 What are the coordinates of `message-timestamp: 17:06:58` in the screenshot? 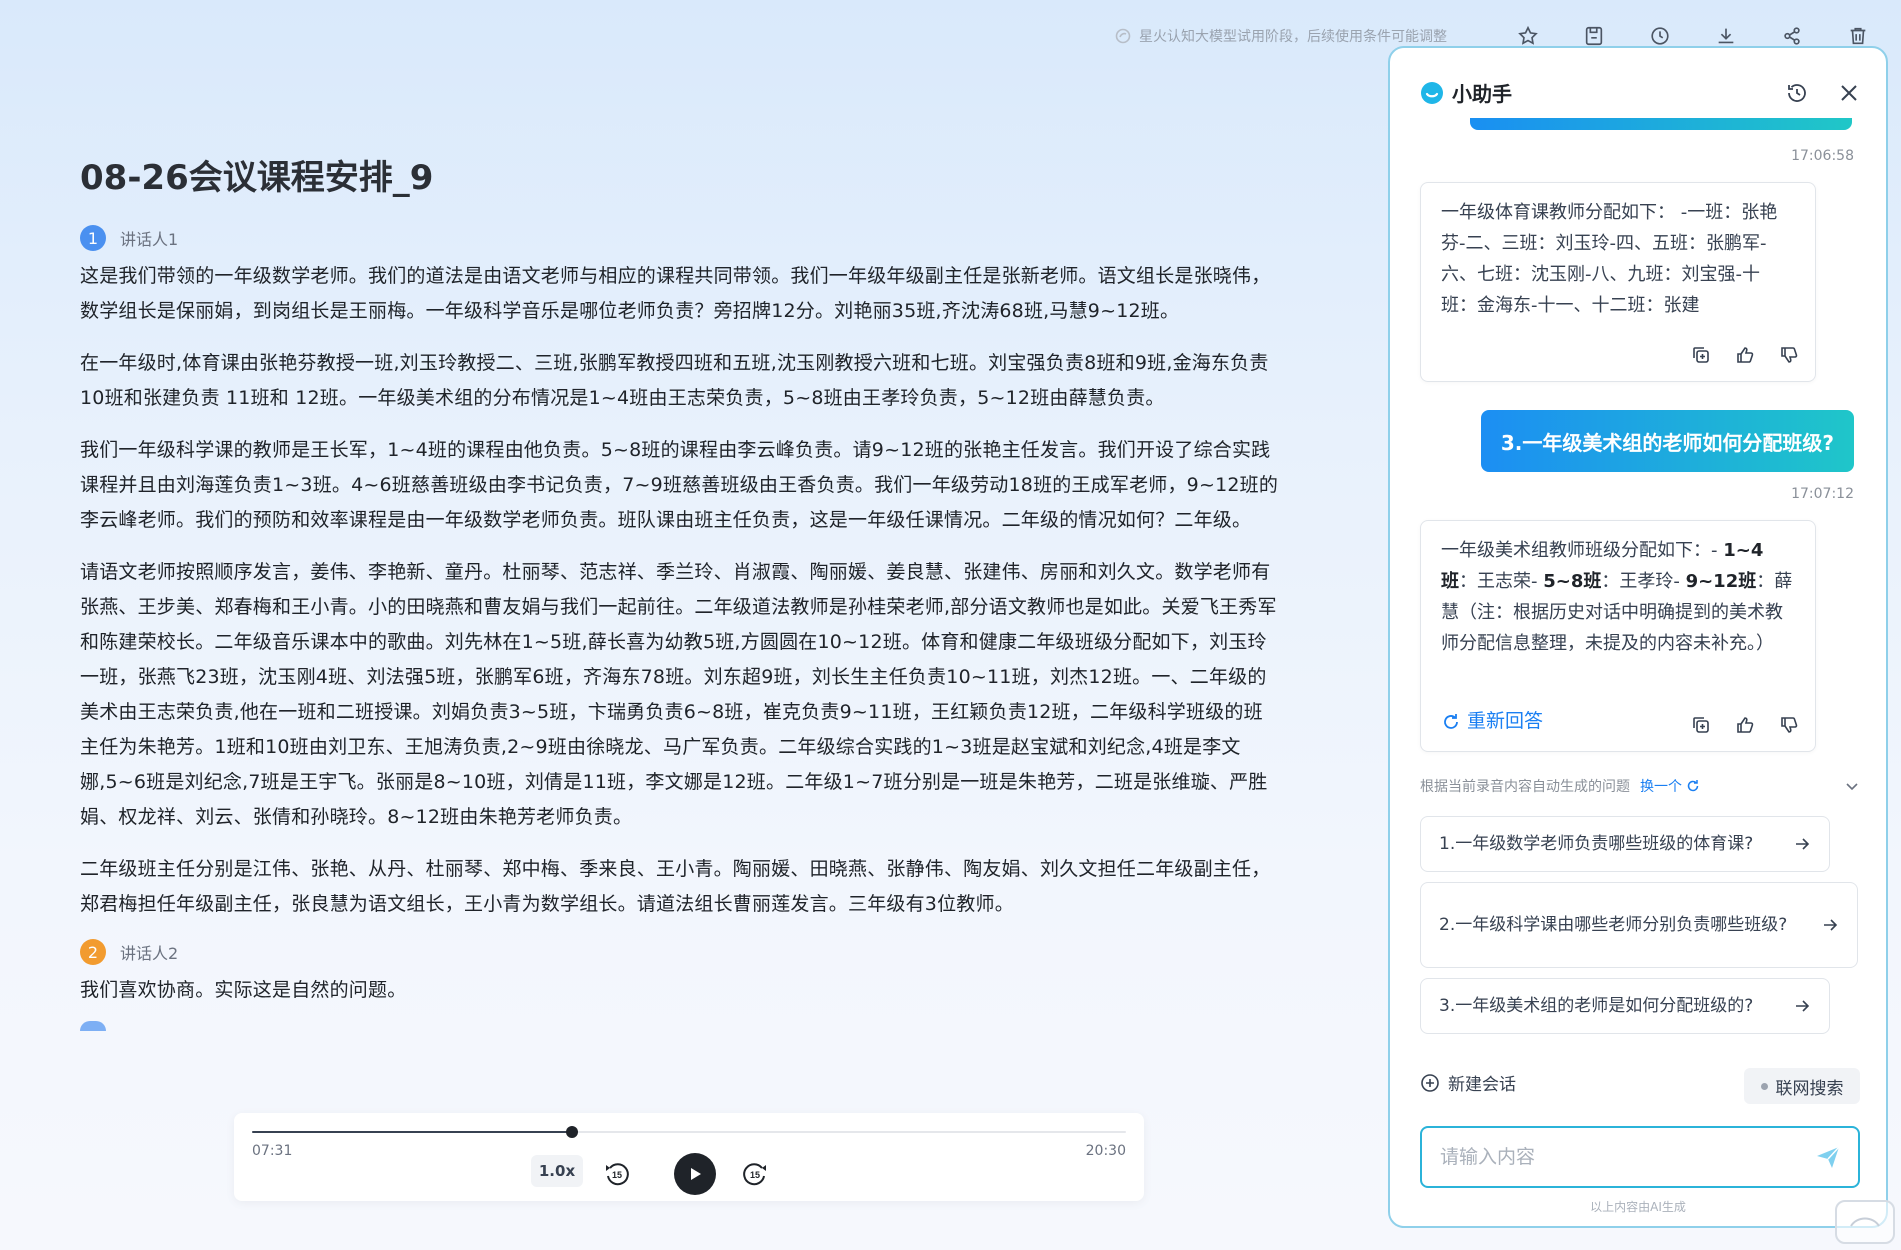 It's located at (1822, 156).